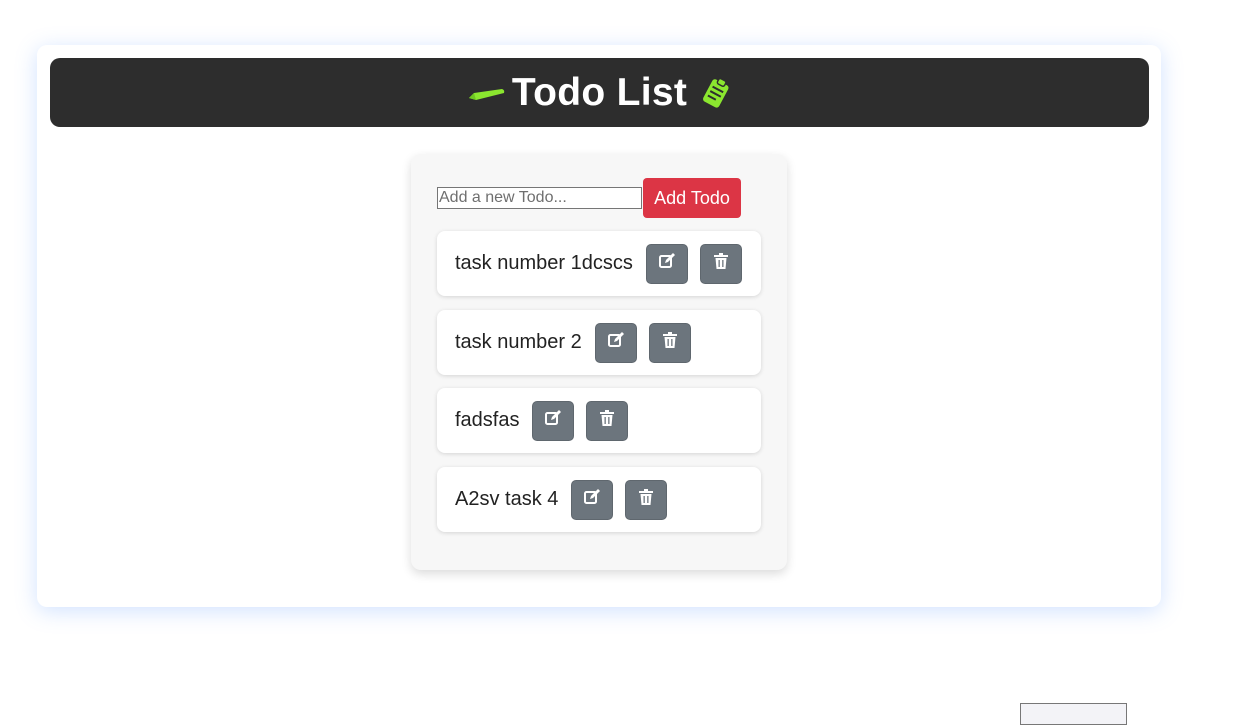 The height and width of the screenshot is (725, 1242). I want to click on partial-element, so click(1073, 714).